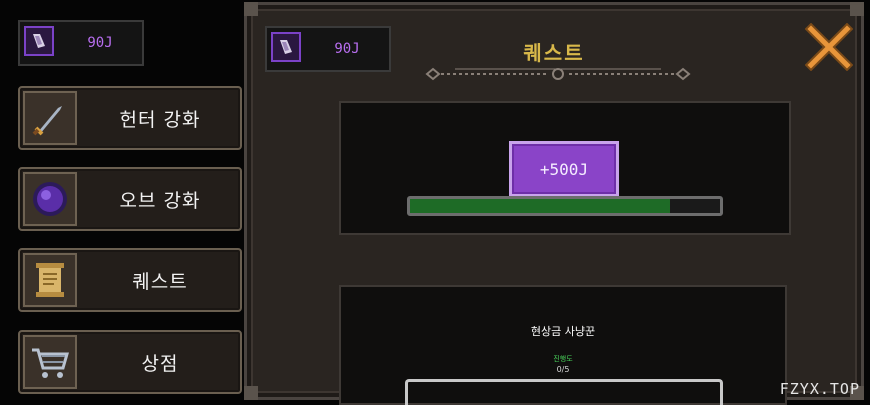  Describe the element at coordinates (50, 280) in the screenshot. I see `scroll-icon` at that location.